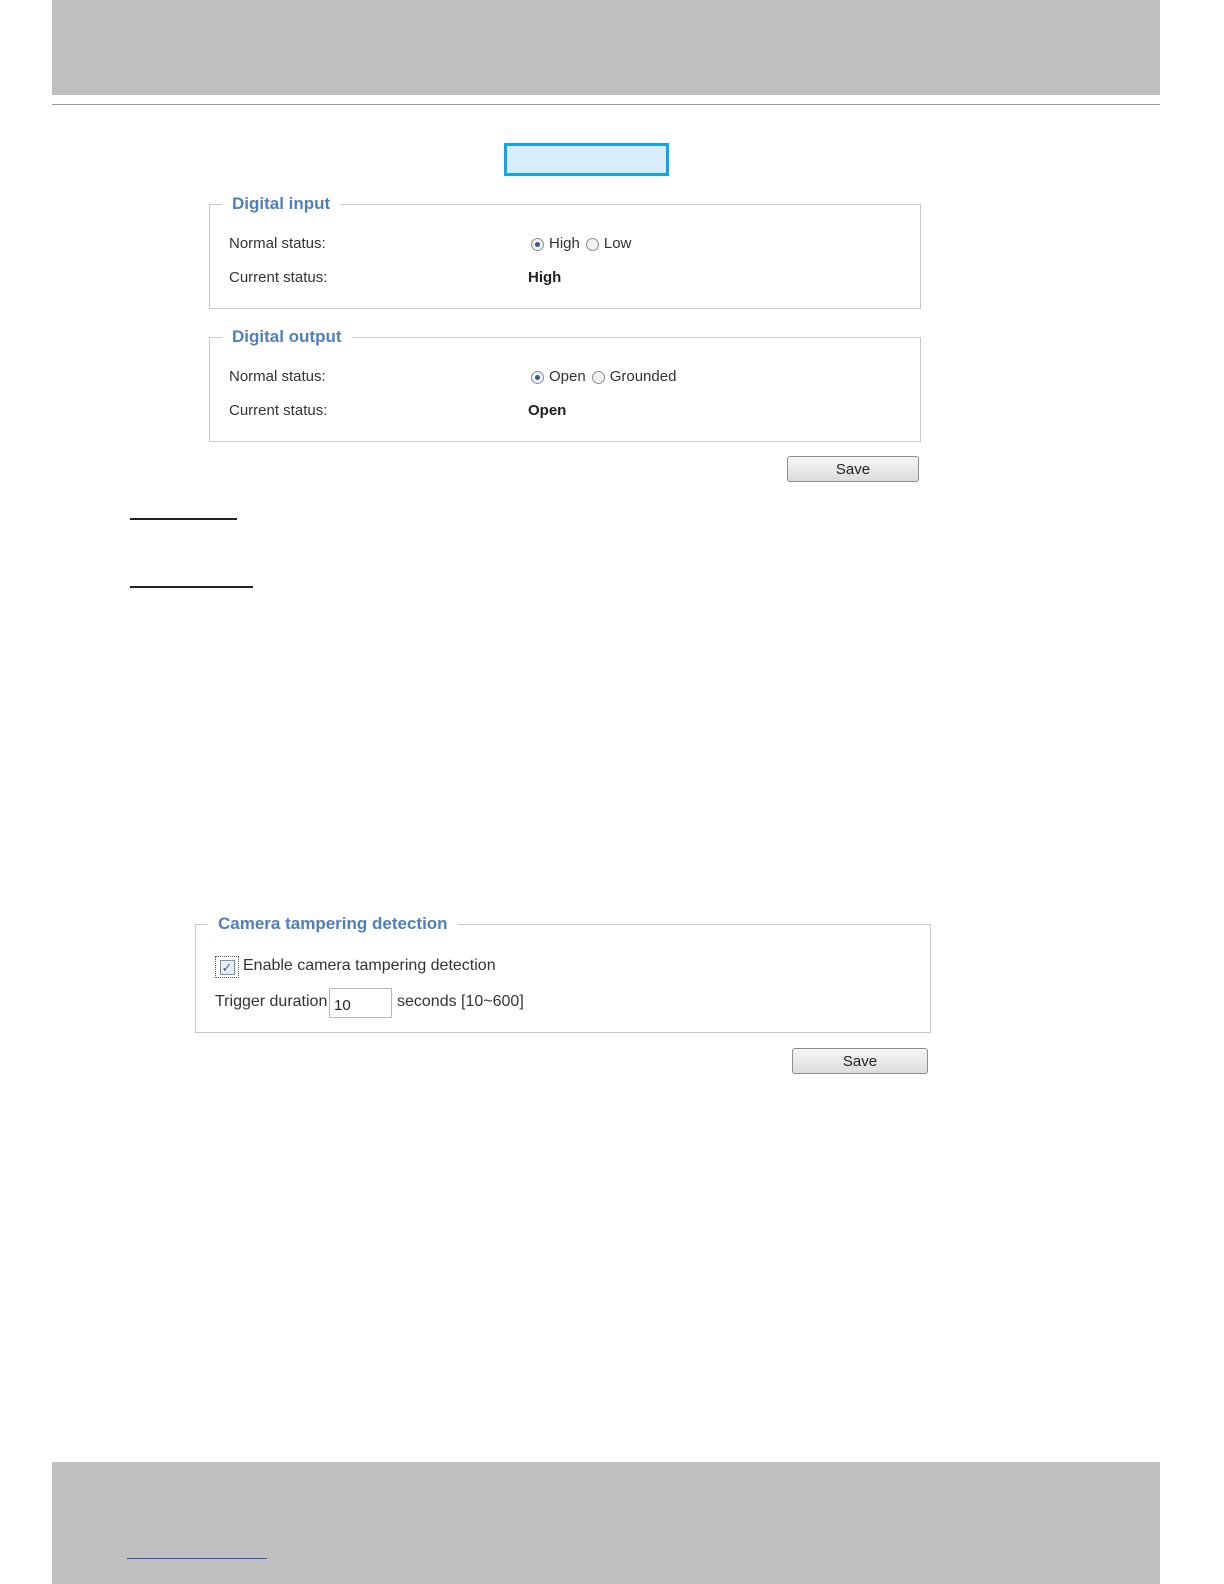  What do you see at coordinates (547, 410) in the screenshot?
I see `do-current-status-value: Open` at bounding box center [547, 410].